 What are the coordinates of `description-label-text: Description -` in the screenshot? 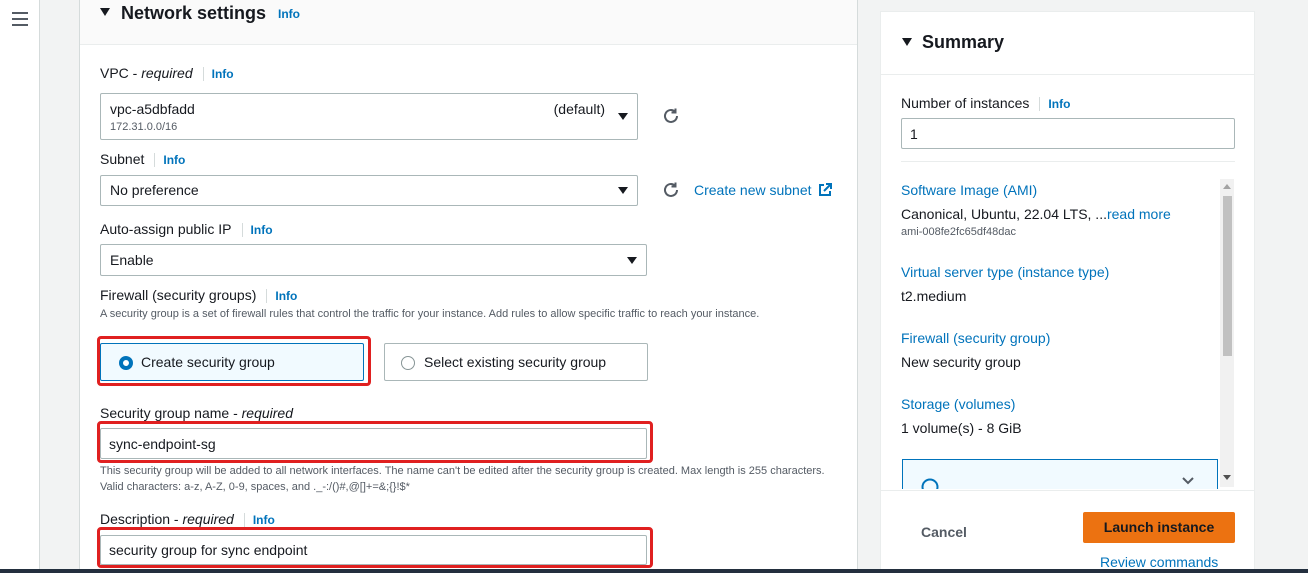 It's located at (141, 519).